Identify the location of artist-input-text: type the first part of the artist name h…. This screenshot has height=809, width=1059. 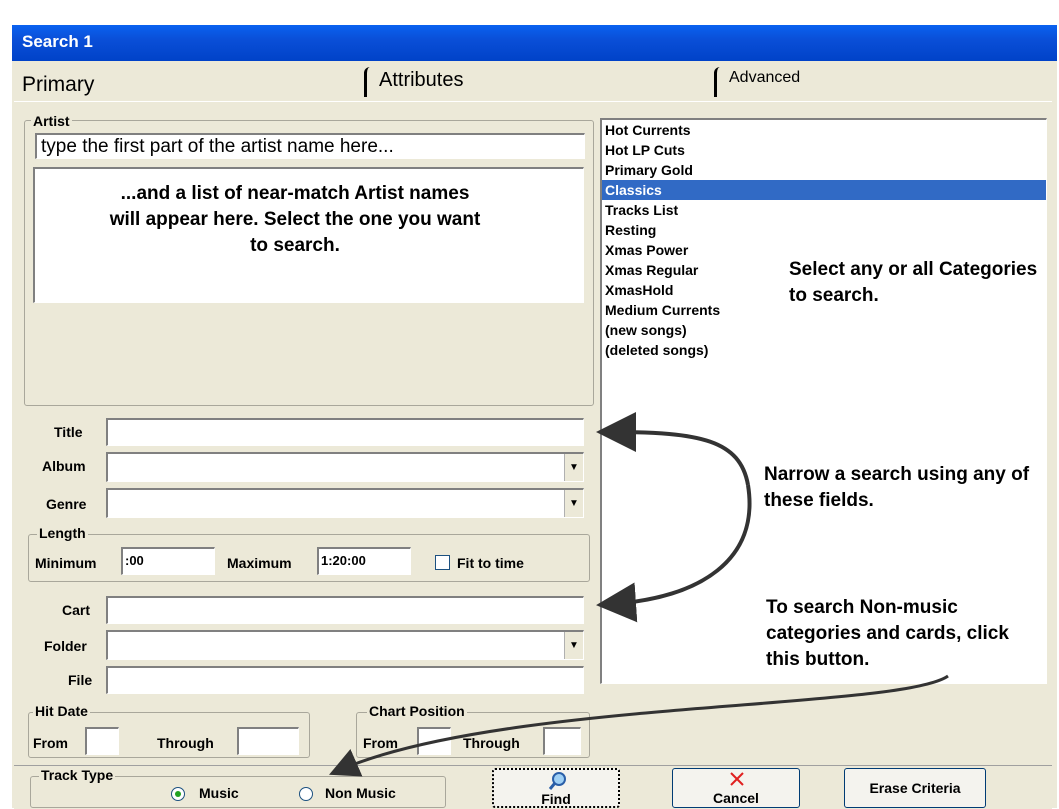
(217, 146).